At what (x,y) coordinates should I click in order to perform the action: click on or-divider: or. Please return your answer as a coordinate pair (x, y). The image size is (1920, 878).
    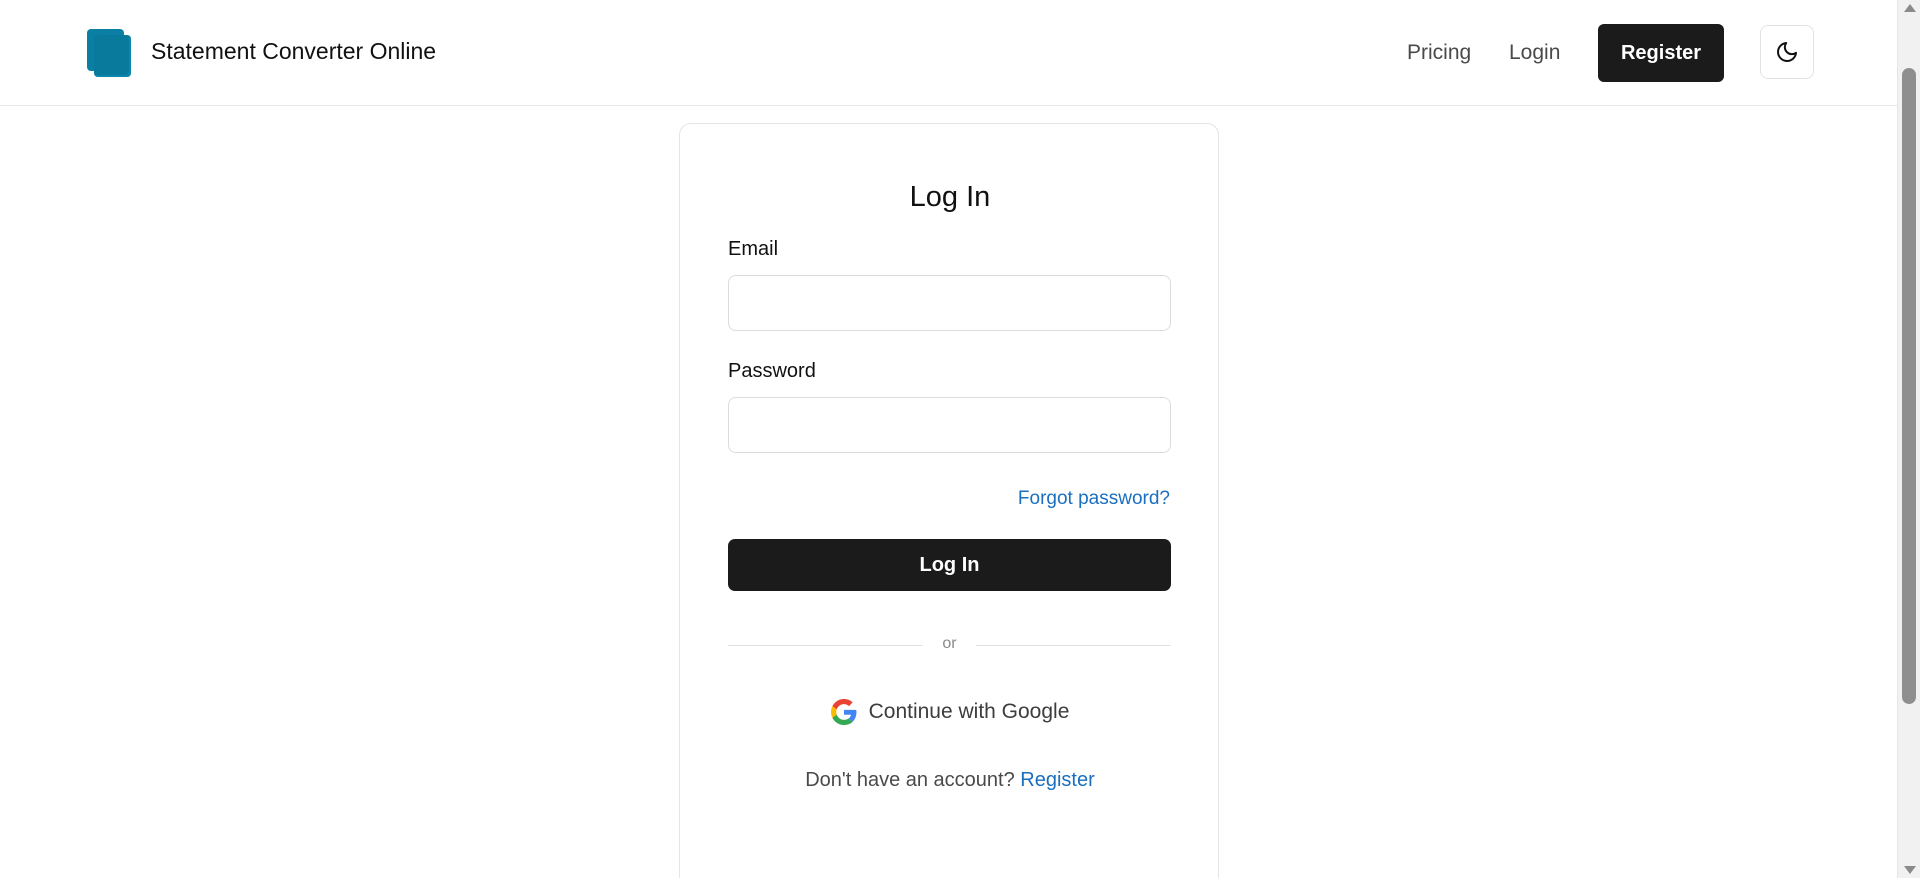
    Looking at the image, I should click on (949, 645).